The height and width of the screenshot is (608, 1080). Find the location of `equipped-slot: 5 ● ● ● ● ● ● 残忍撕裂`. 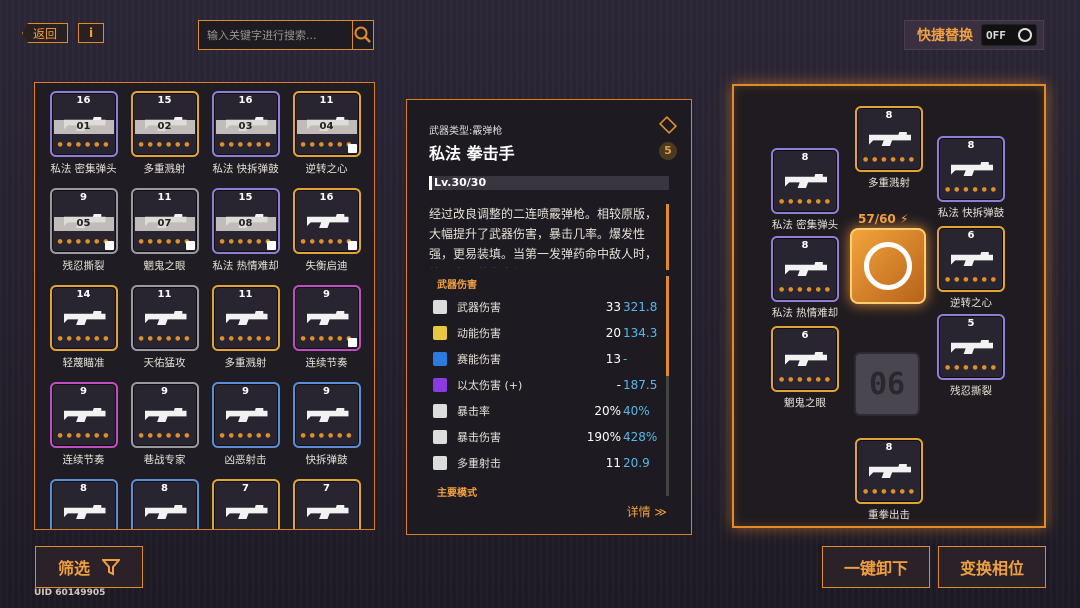

equipped-slot: 5 ● ● ● ● ● ● 残忍撕裂 is located at coordinates (971, 356).